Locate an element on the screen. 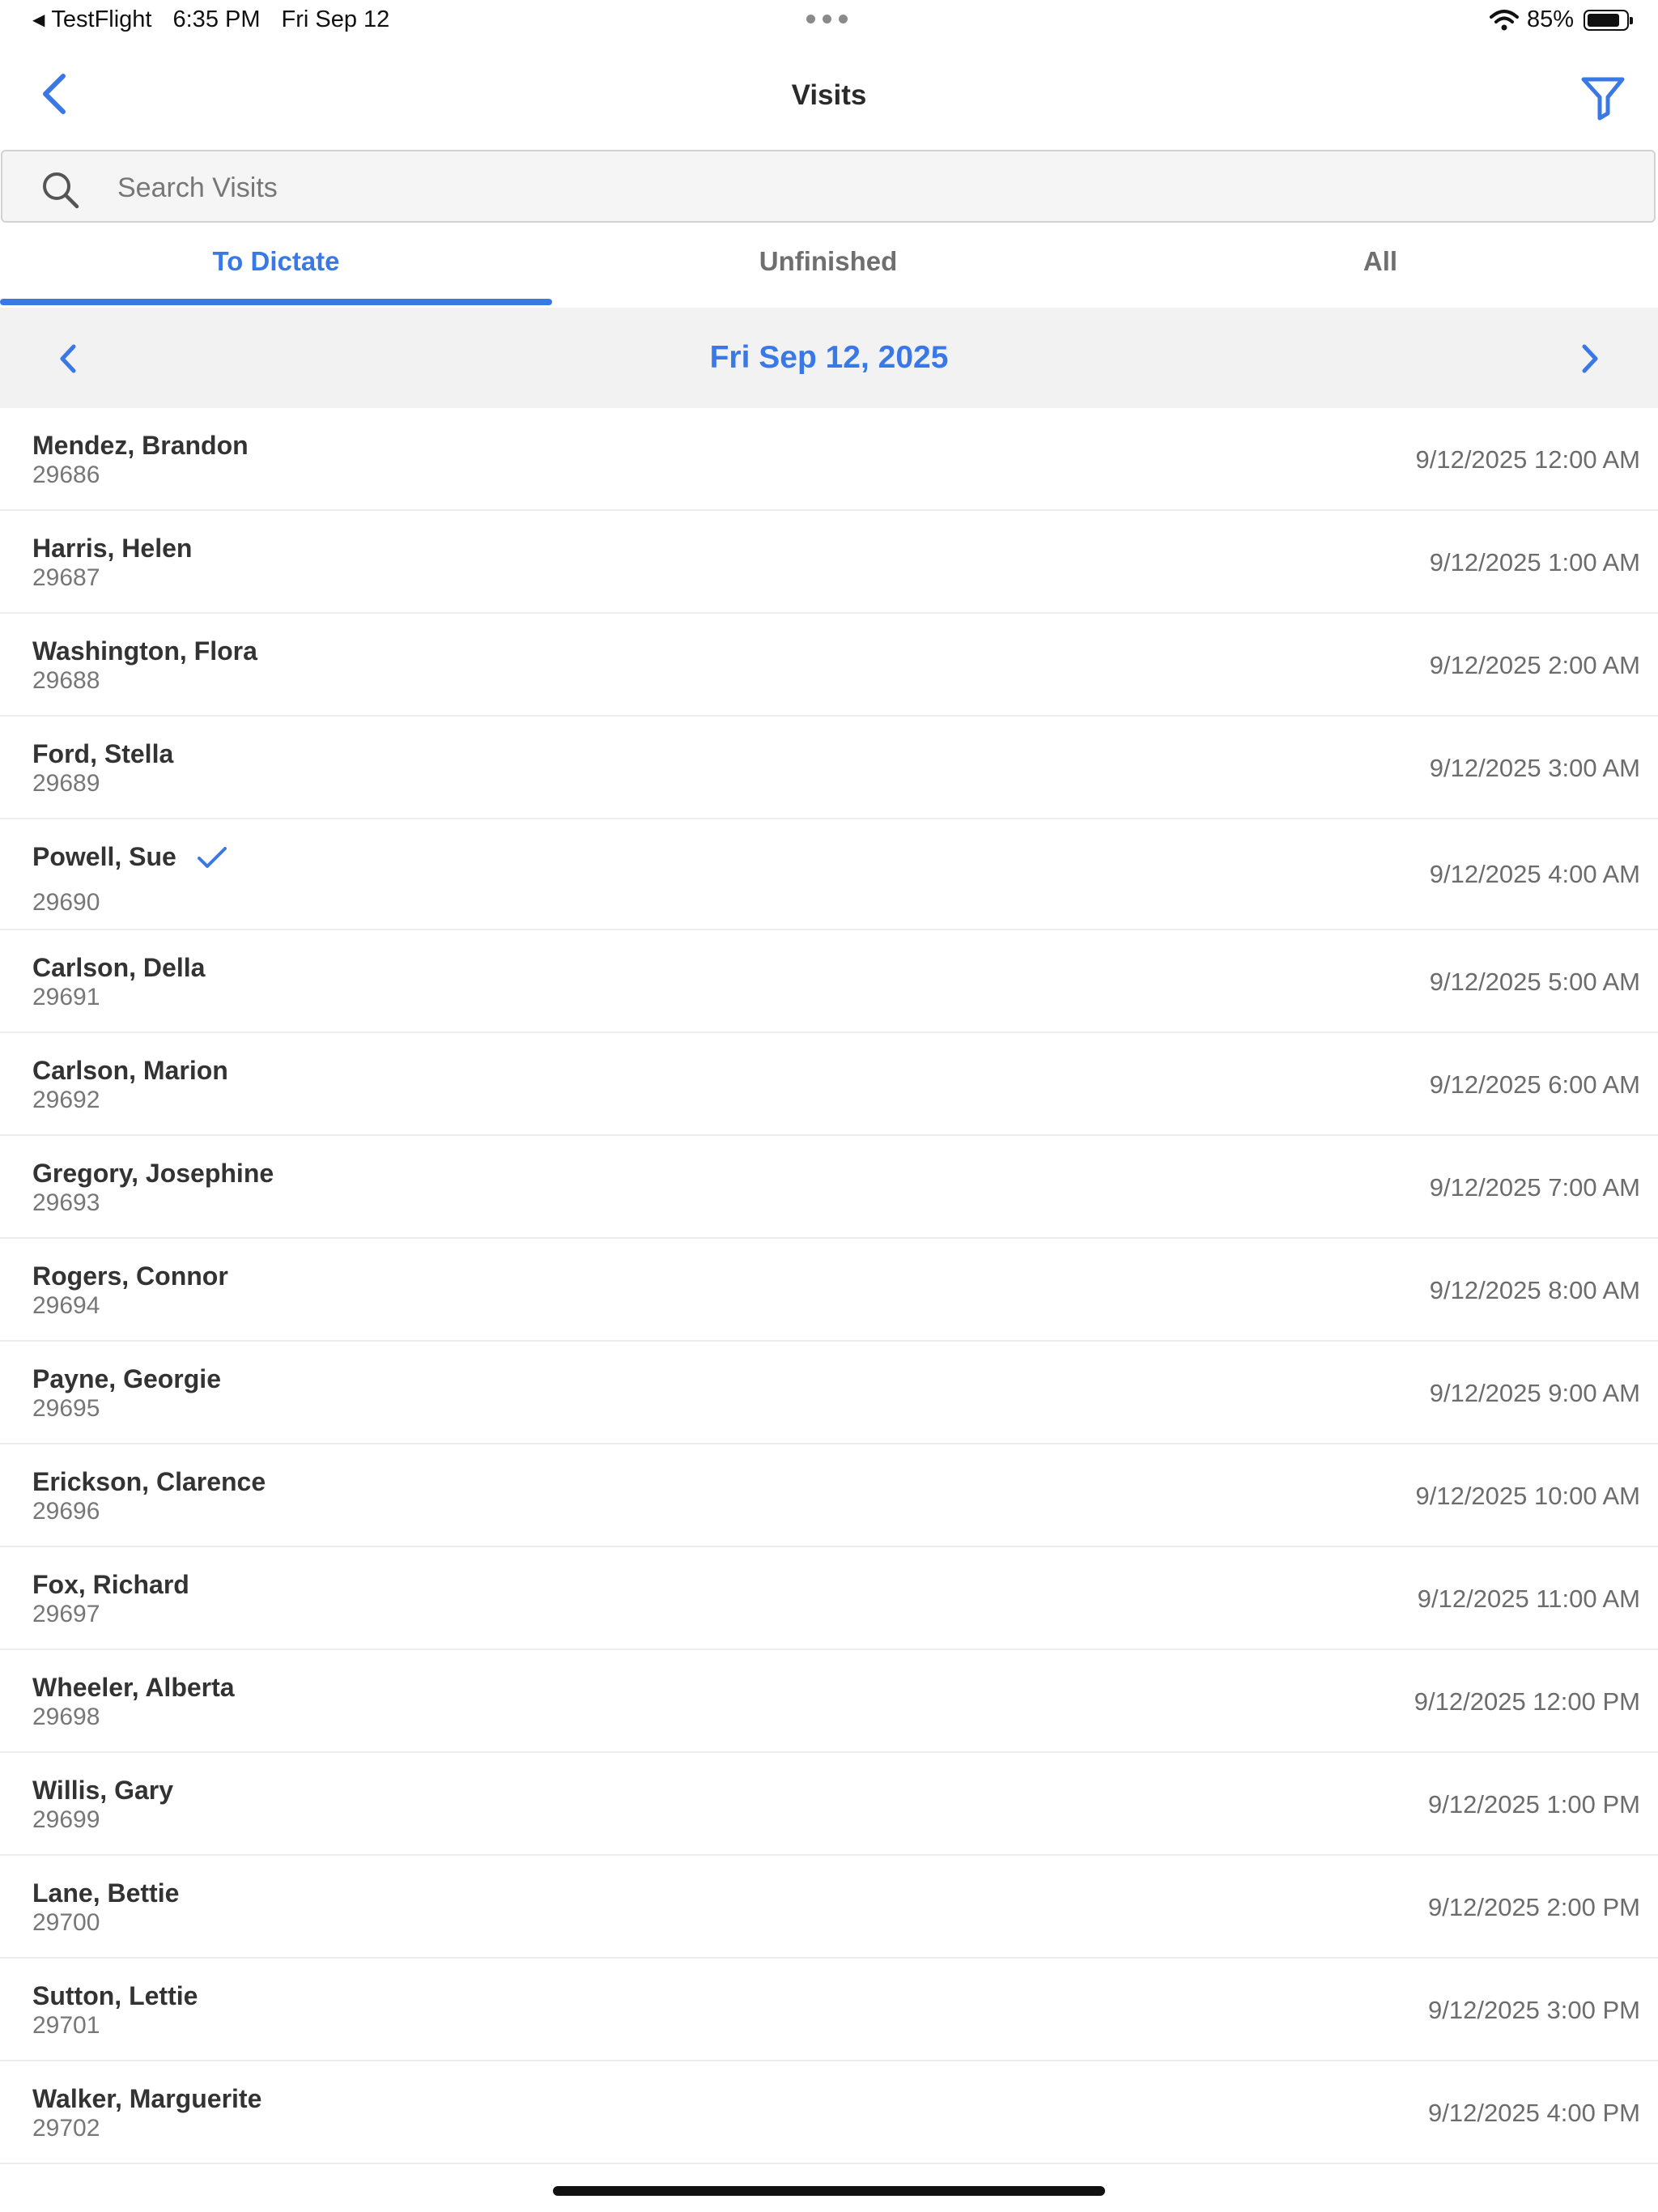 The width and height of the screenshot is (1658, 2212). patient-name-text: Walker, Marguerite is located at coordinates (147, 2098).